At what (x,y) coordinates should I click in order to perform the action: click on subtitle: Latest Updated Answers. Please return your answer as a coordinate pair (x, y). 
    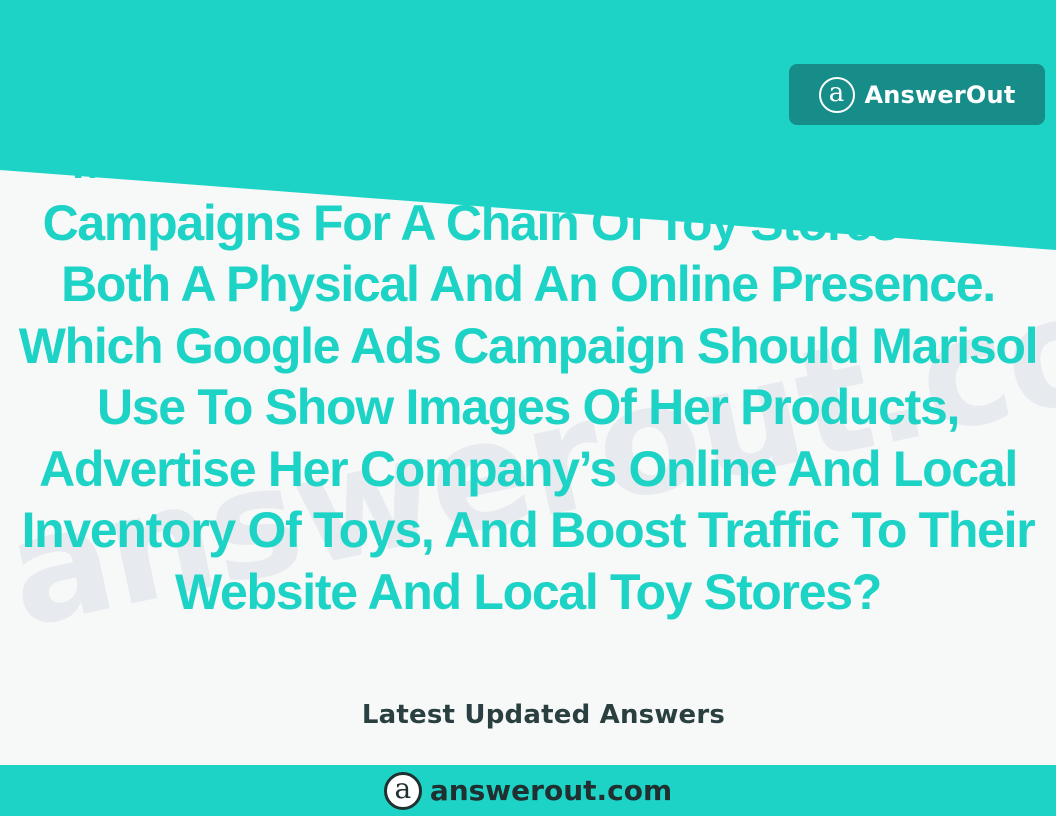
    Looking at the image, I should click on (543, 715).